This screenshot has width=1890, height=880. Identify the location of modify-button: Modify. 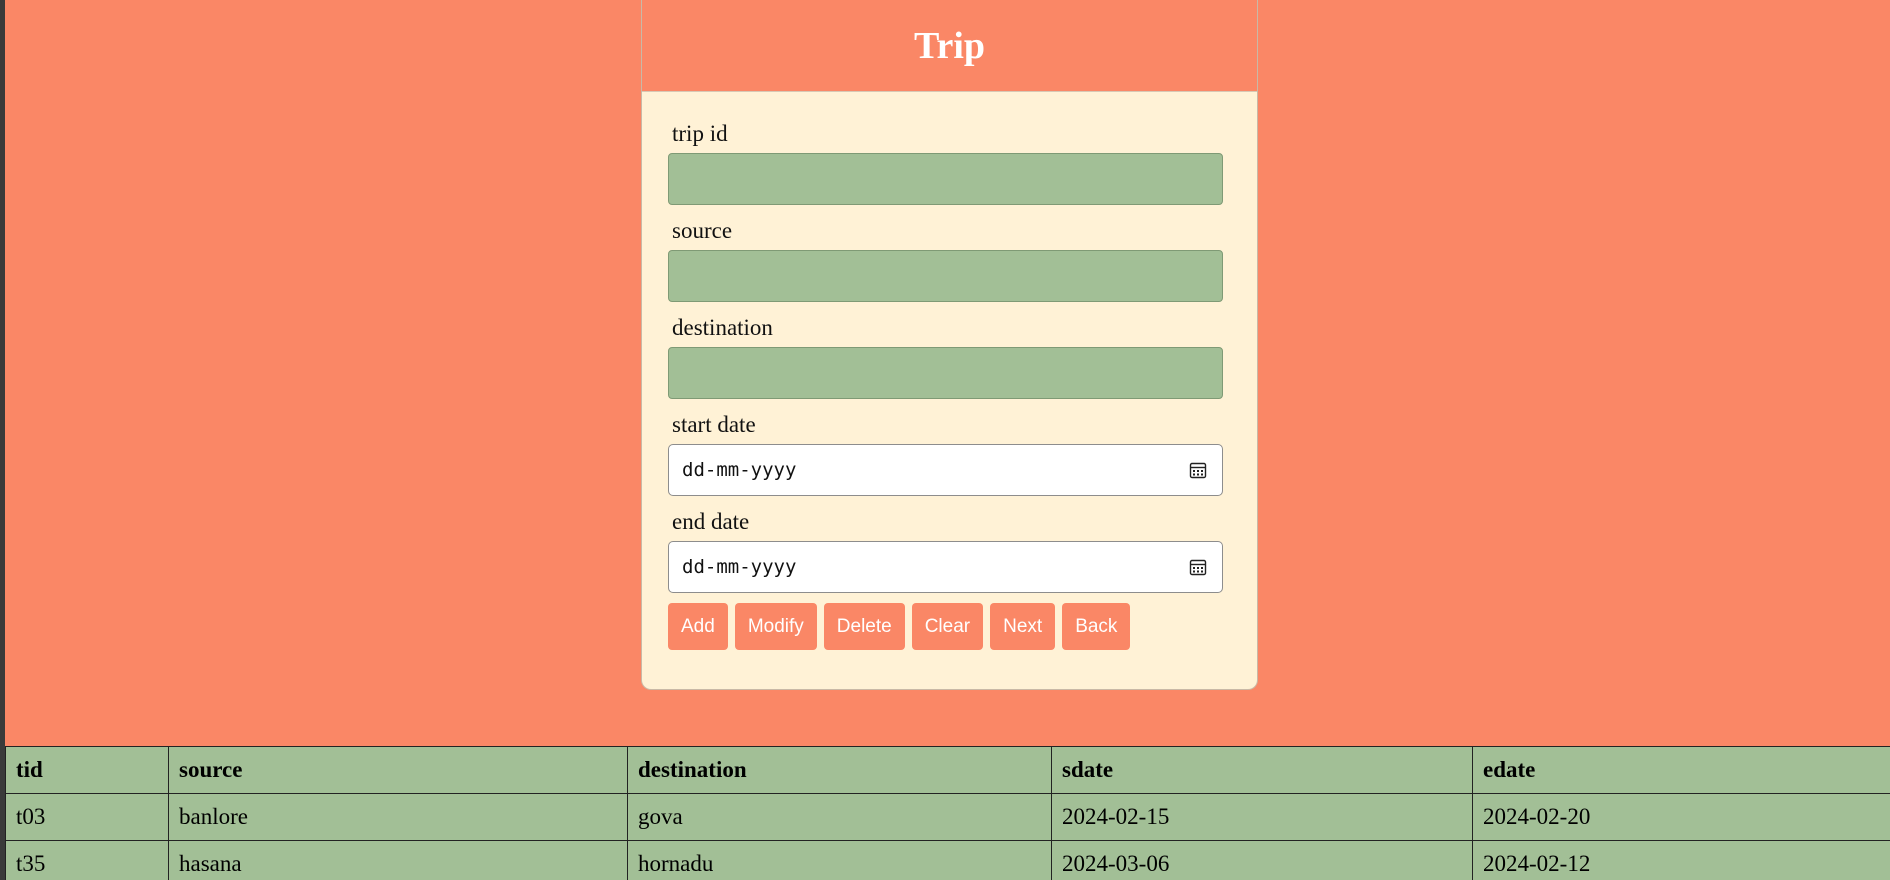
(775, 626).